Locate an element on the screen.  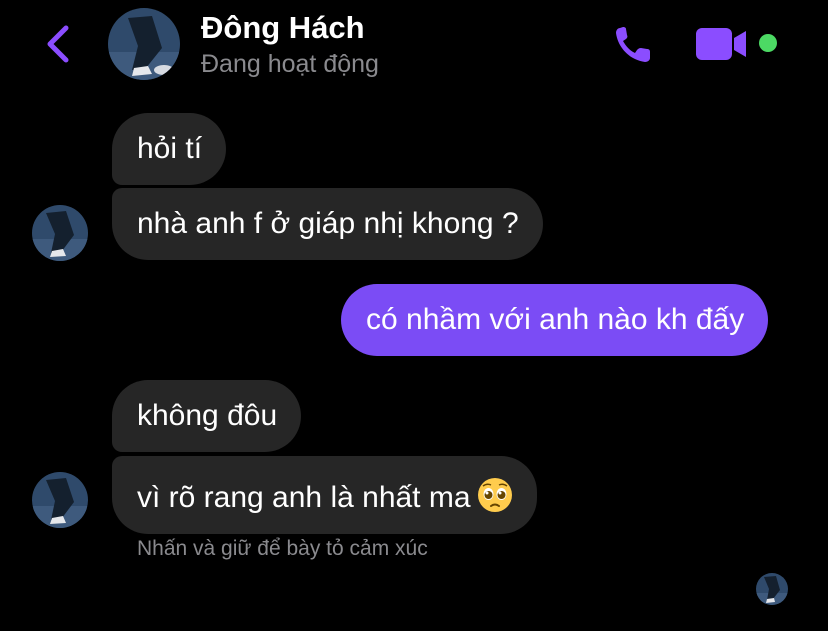
contact-avatar is located at coordinates (144, 44).